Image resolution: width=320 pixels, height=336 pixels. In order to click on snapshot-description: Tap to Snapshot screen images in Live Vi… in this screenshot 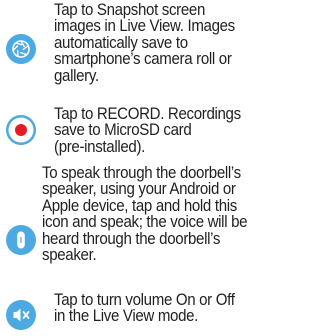, I will do `click(144, 43)`.